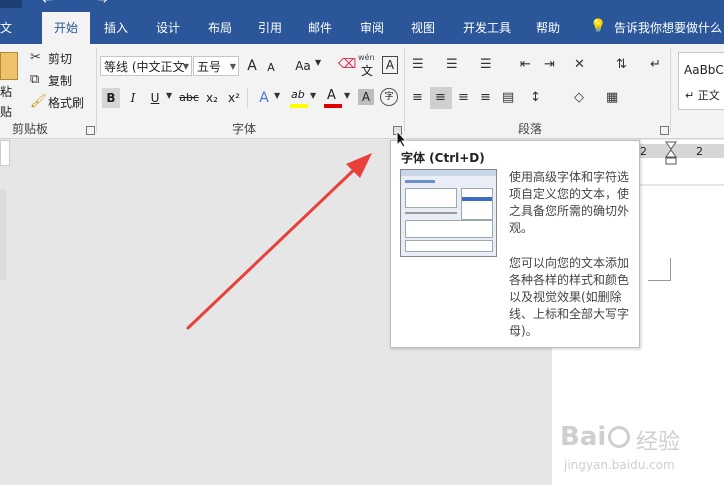 The width and height of the screenshot is (724, 485). Describe the element at coordinates (579, 64) in the screenshot. I see `asian-layout-icon: ✕` at that location.